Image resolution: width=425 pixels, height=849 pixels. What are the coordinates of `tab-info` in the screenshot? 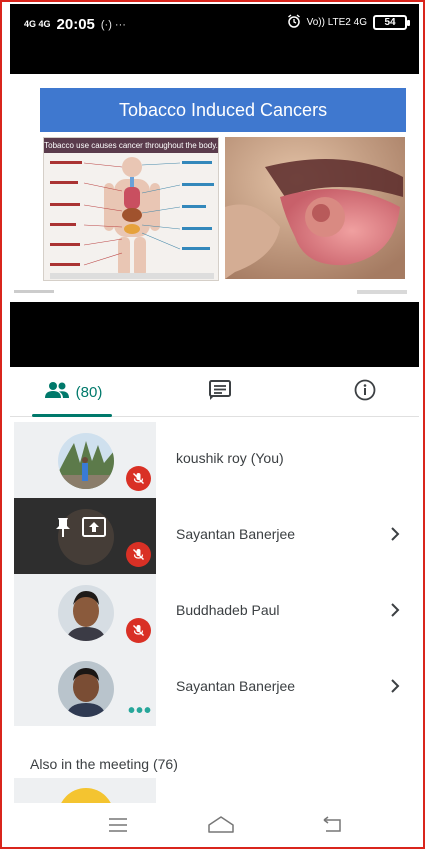 It's located at (365, 392).